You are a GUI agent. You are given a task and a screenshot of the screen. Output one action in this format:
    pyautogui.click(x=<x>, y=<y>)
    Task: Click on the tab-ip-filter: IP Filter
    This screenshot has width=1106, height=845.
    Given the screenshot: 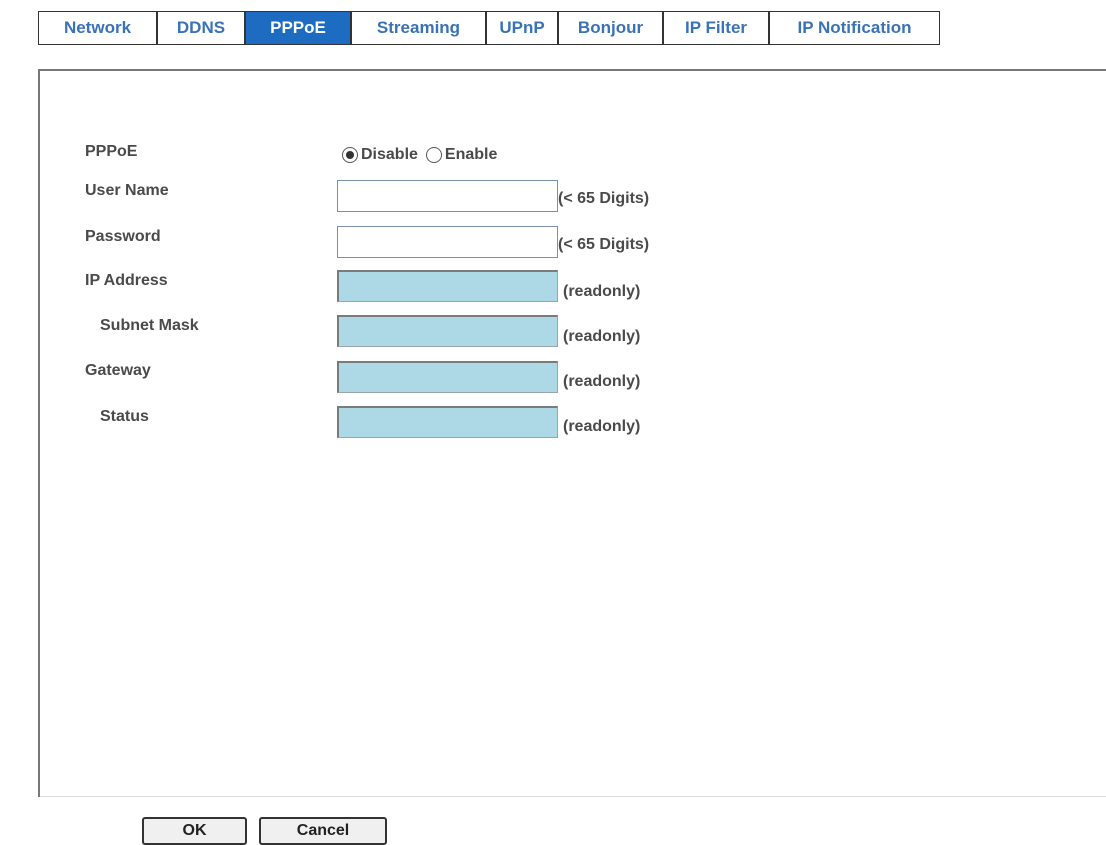 What is the action you would take?
    pyautogui.click(x=717, y=28)
    